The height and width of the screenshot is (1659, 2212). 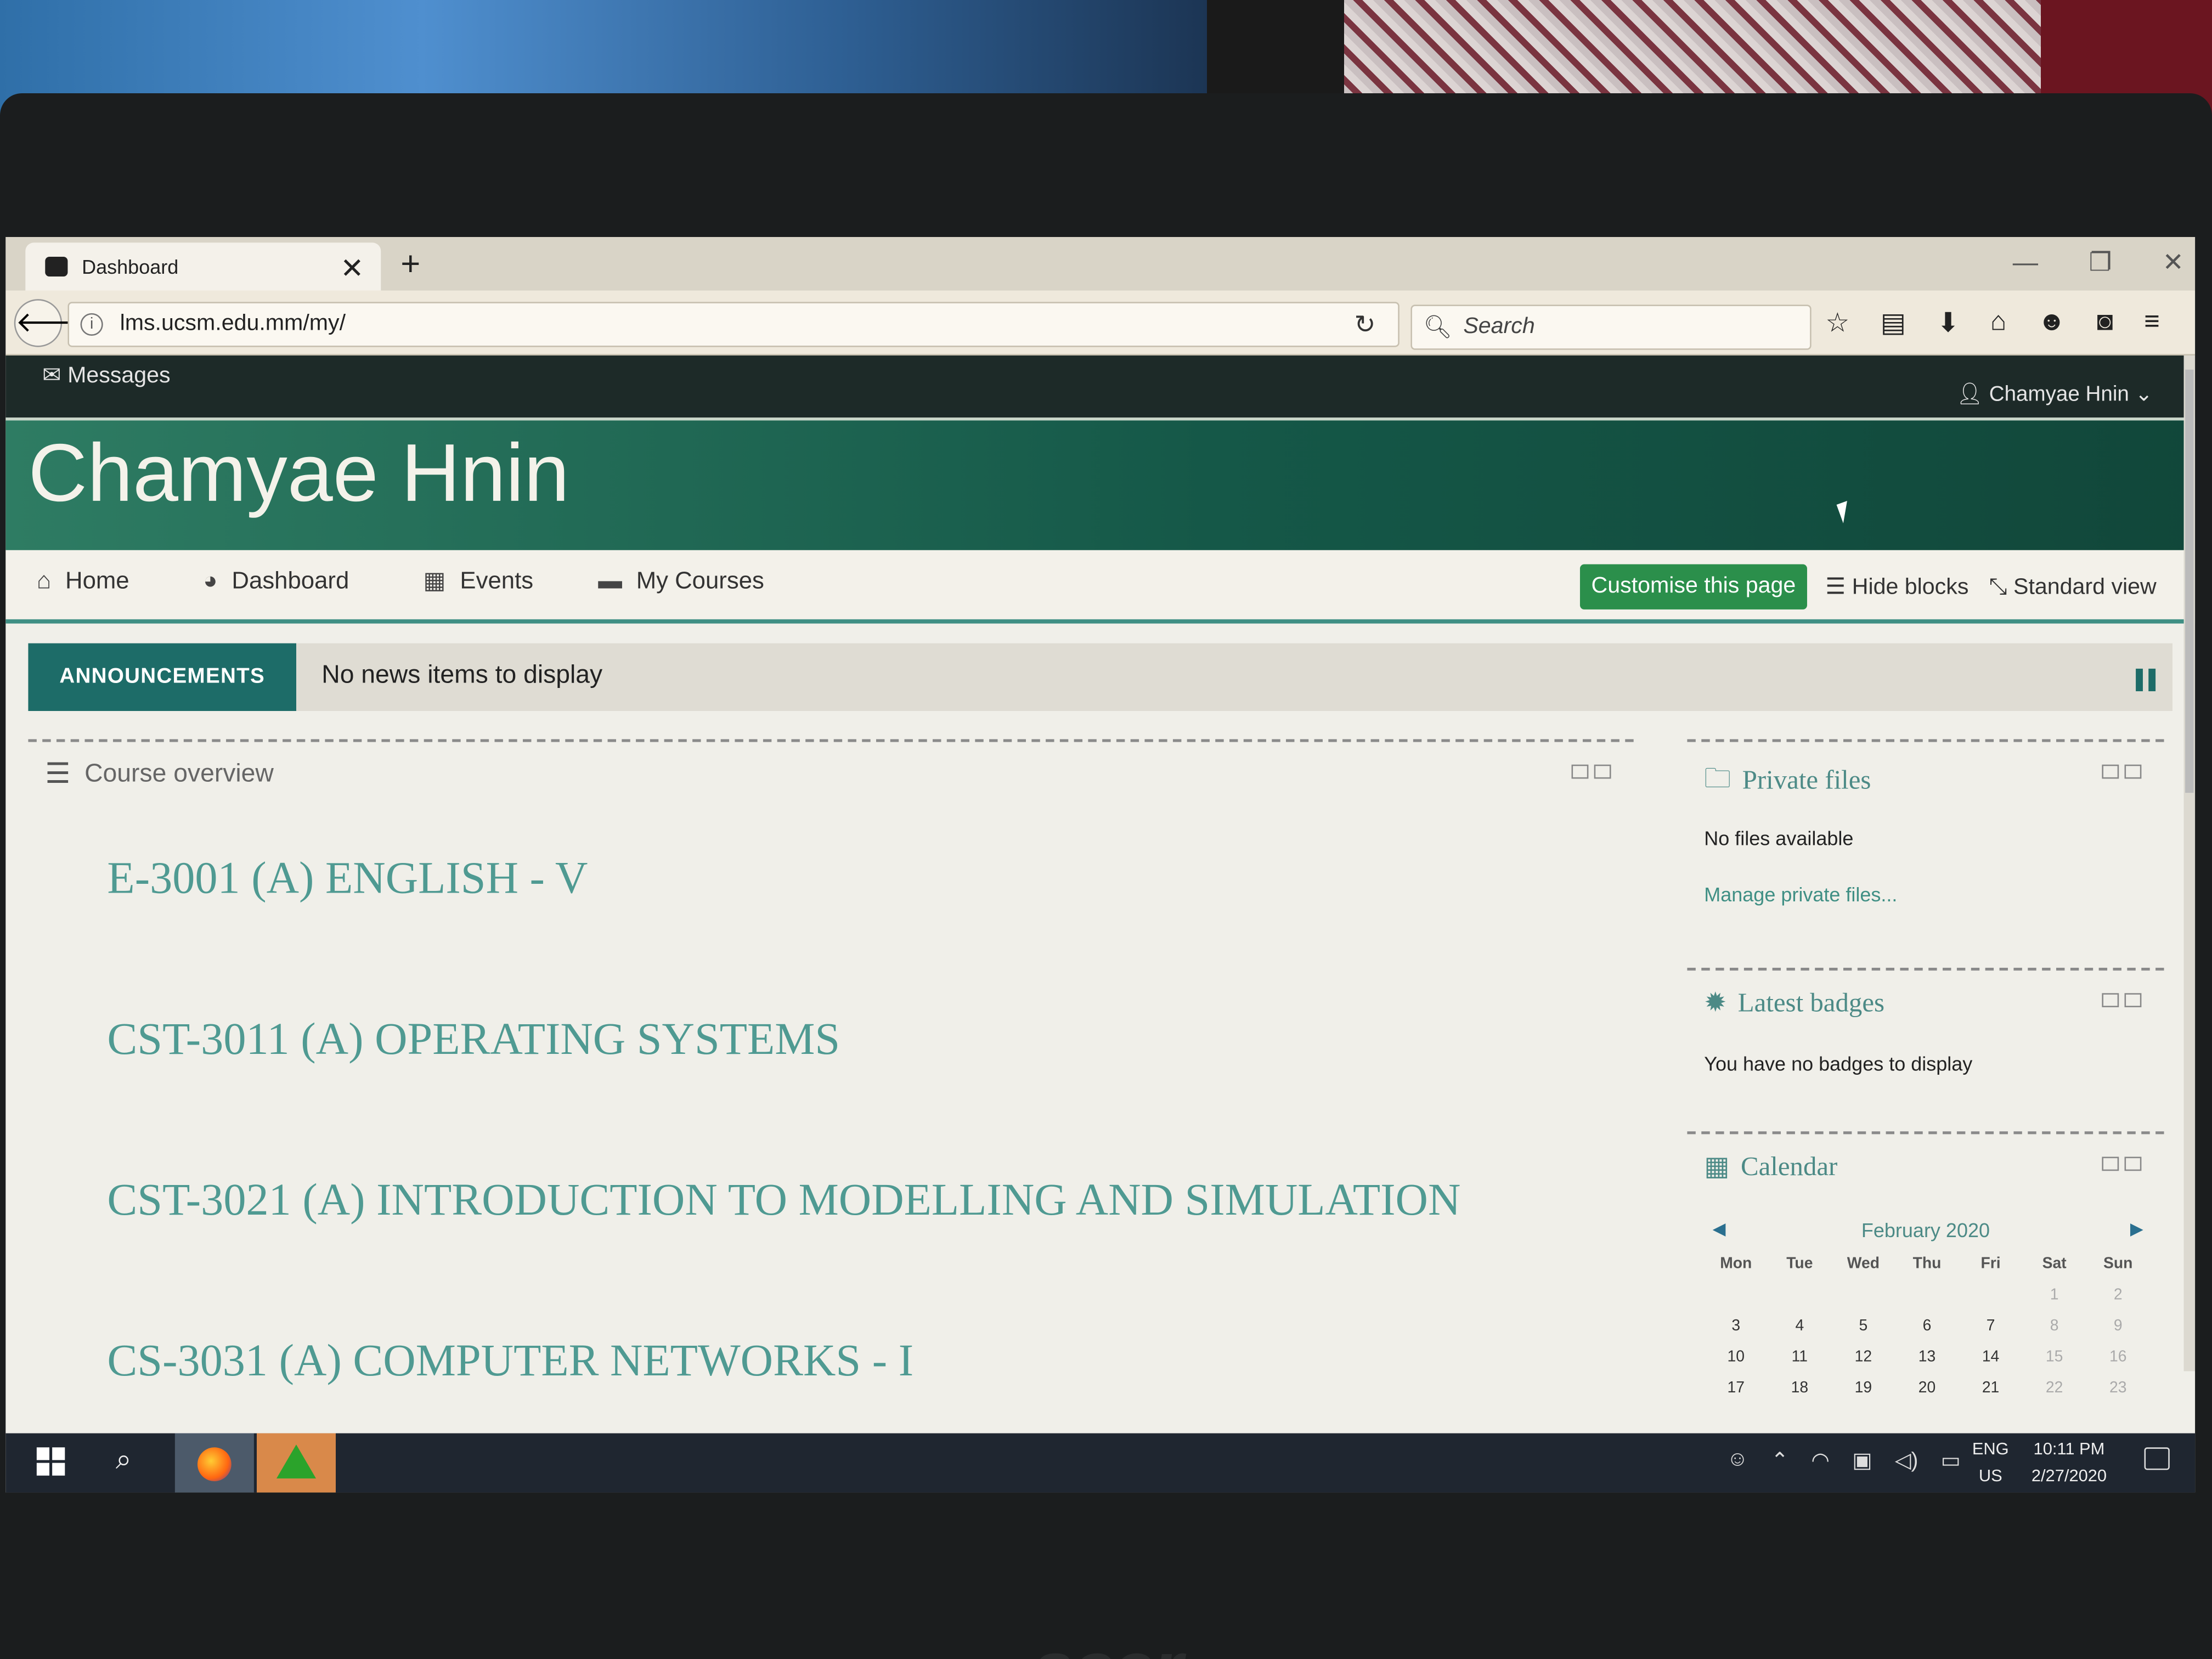 What do you see at coordinates (1611, 327) in the screenshot?
I see `search-input: 🔍︎ Search` at bounding box center [1611, 327].